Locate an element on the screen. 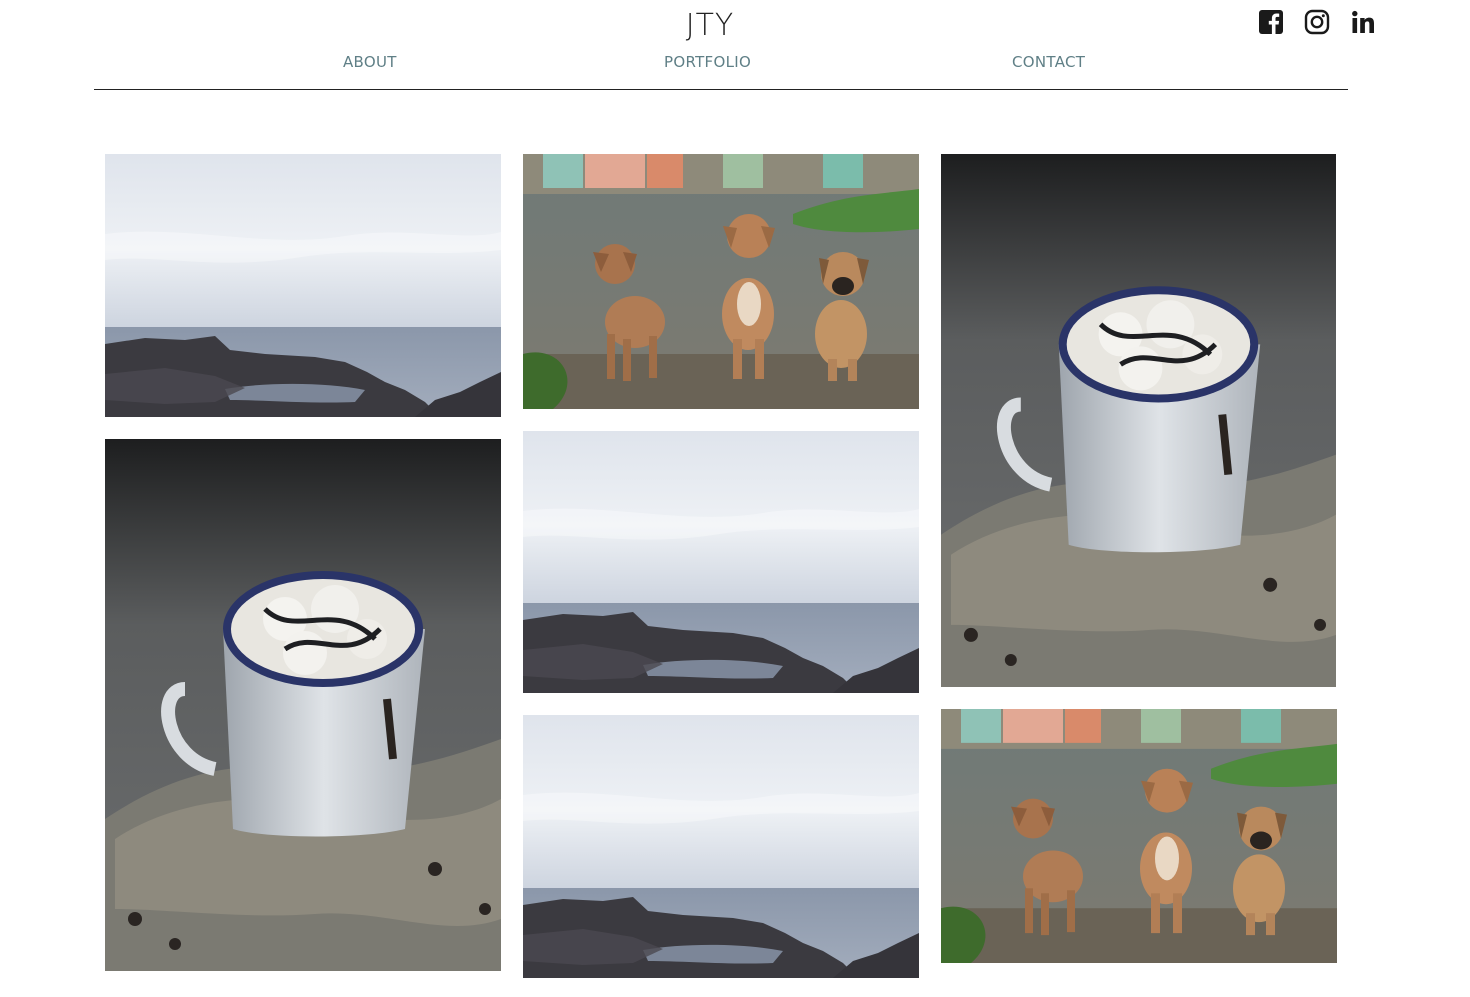  instagram-icon is located at coordinates (1317, 22).